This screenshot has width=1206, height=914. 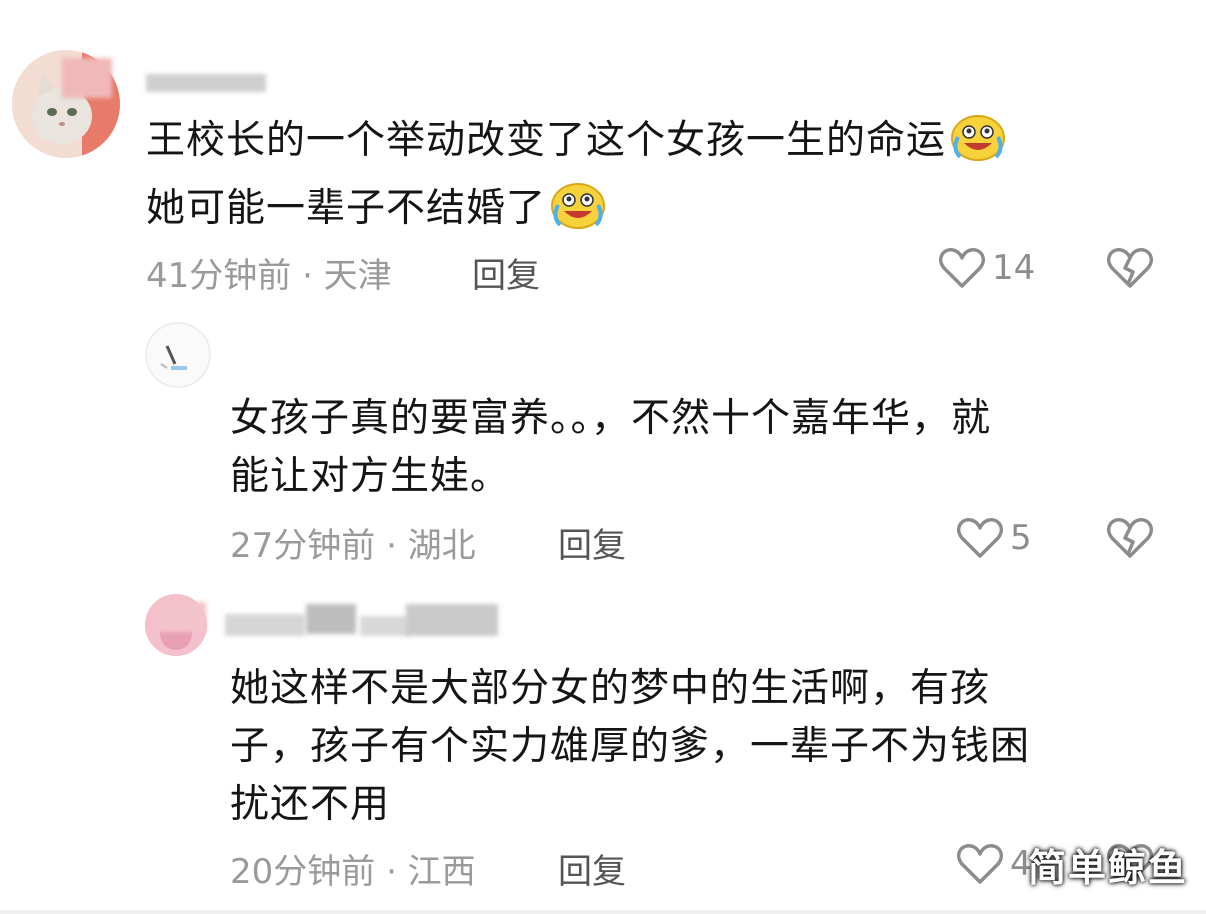 I want to click on comment-line: 扰还不用, so click(x=310, y=804).